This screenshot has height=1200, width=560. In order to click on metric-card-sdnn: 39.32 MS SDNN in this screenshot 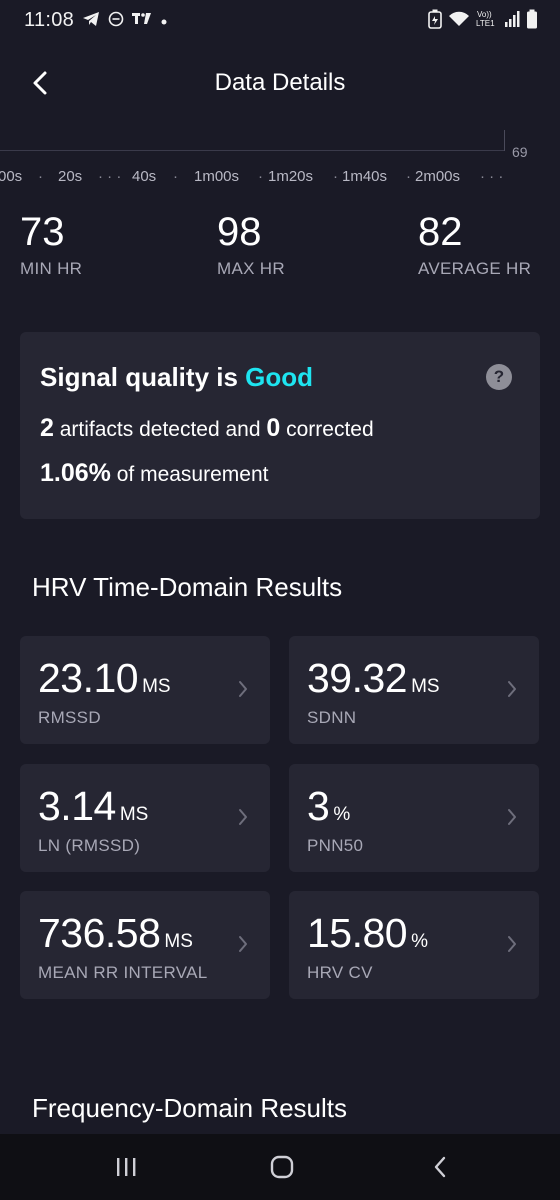, I will do `click(414, 690)`.